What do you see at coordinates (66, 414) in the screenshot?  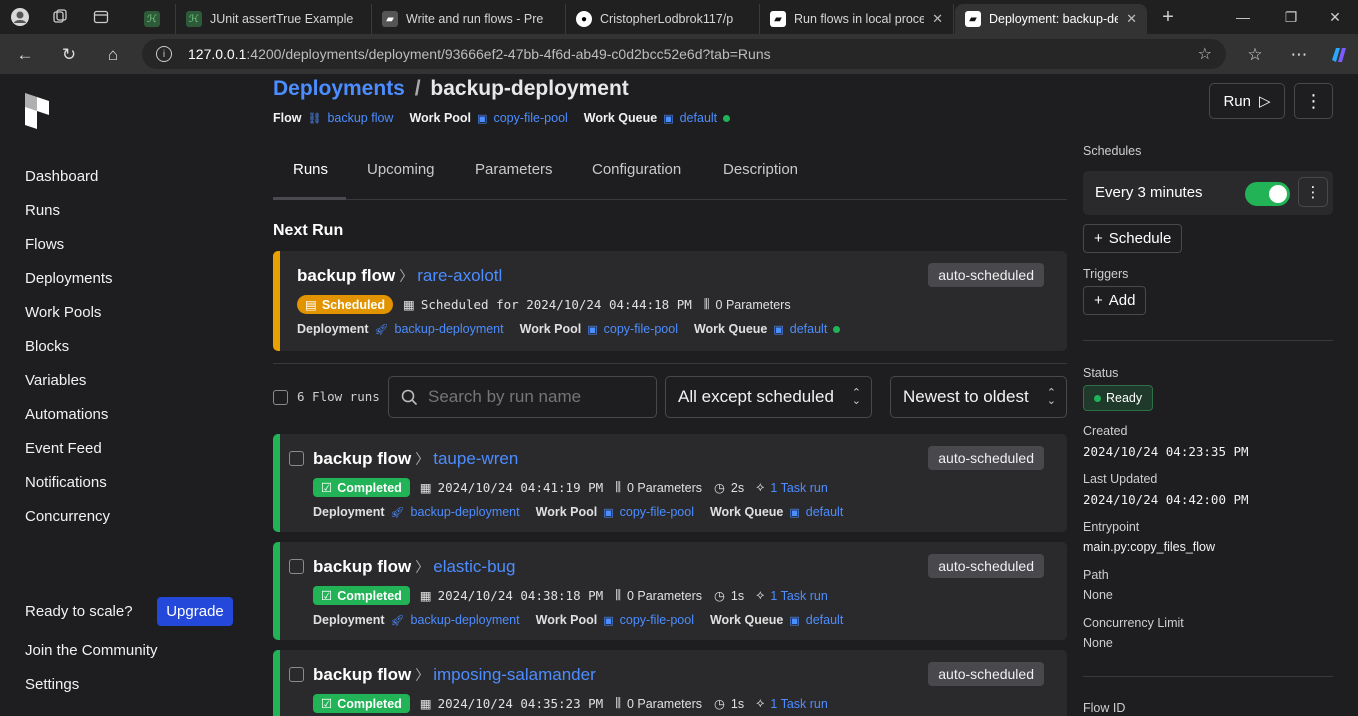 I see `sidebar-item-automations: Automations` at bounding box center [66, 414].